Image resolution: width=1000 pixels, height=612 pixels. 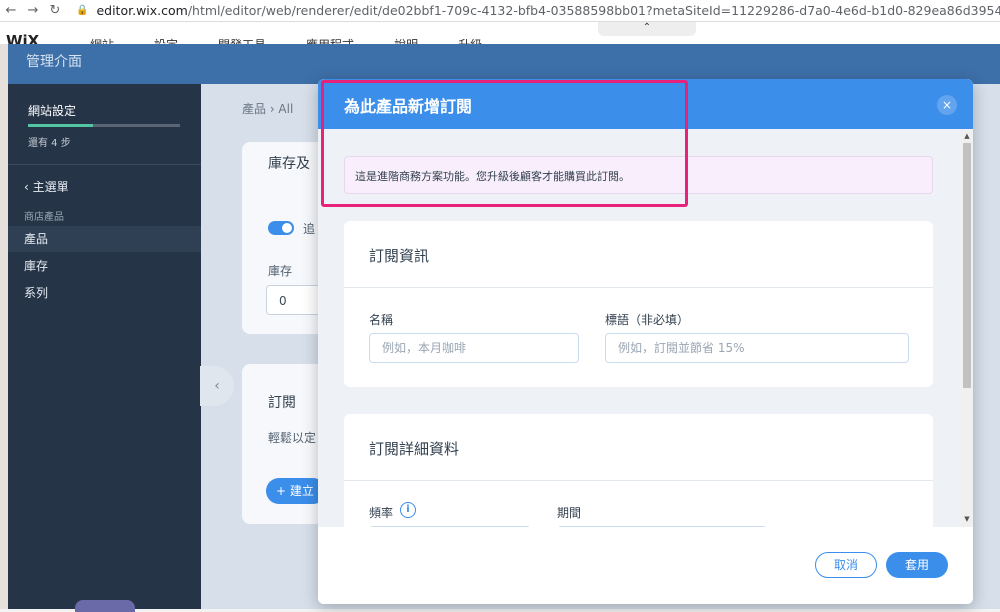 I want to click on sidebar-divider, so click(x=104, y=164).